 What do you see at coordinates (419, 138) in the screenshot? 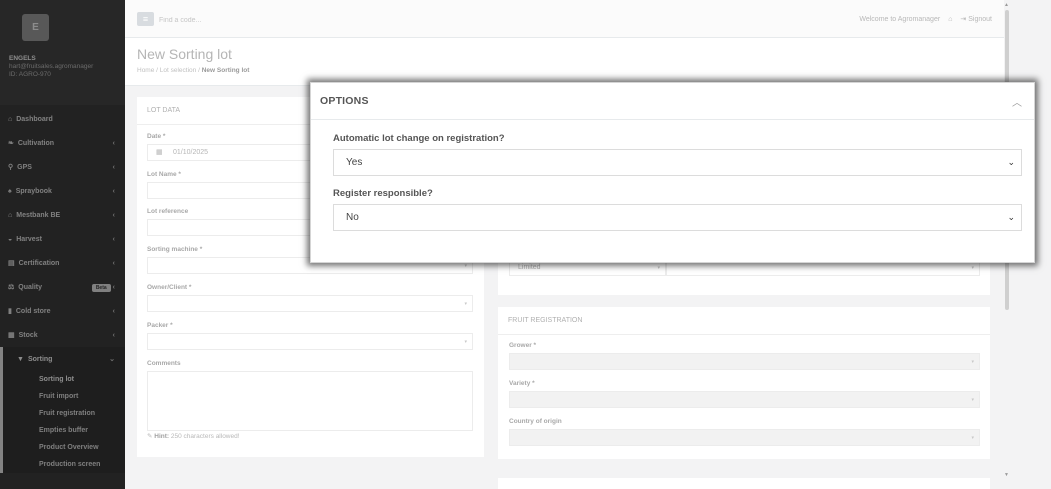
I see `auto-lot-change-label: Automatic lot change on registration?` at bounding box center [419, 138].